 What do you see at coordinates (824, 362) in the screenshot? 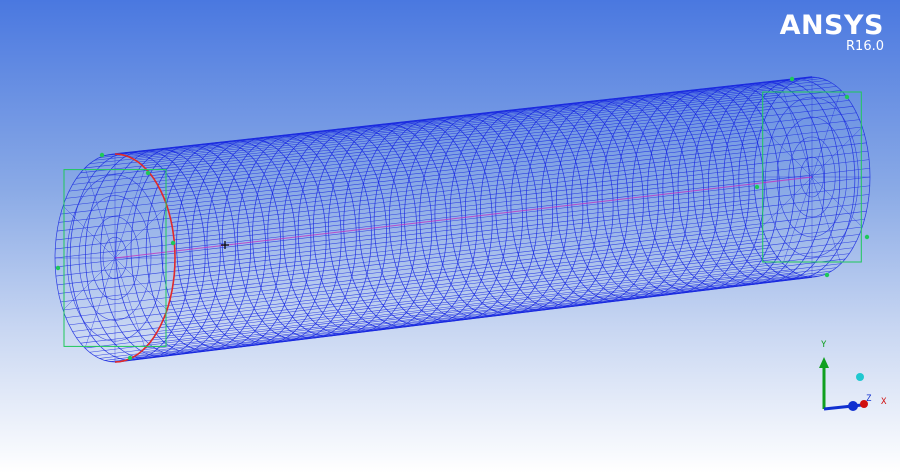
I see `y-axis-arrowhead` at bounding box center [824, 362].